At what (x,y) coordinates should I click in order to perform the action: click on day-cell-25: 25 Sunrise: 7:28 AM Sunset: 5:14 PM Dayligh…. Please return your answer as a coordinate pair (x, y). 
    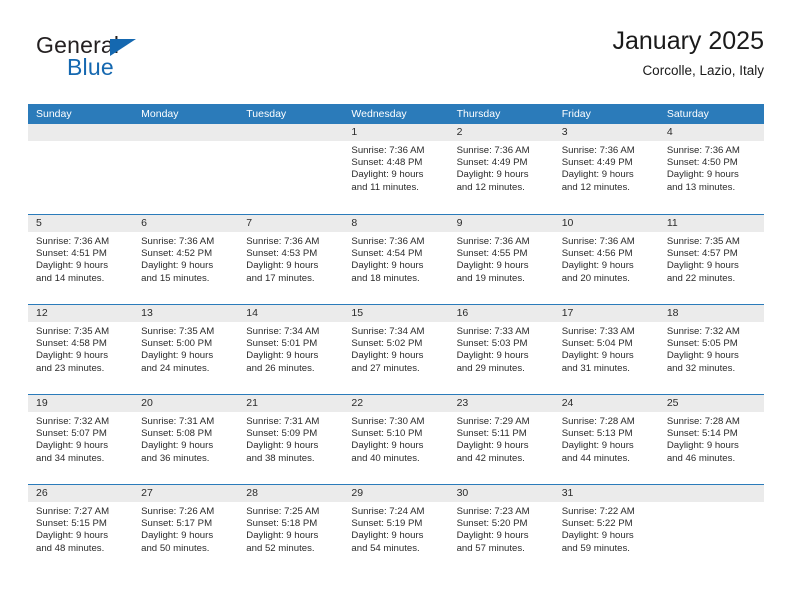
    Looking at the image, I should click on (711, 439).